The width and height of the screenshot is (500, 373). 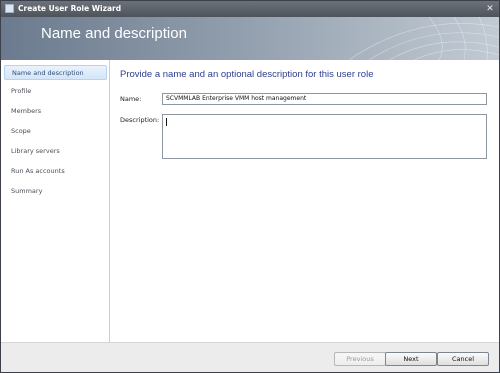 I want to click on sidebar-item-summary: Summary, so click(x=55, y=191).